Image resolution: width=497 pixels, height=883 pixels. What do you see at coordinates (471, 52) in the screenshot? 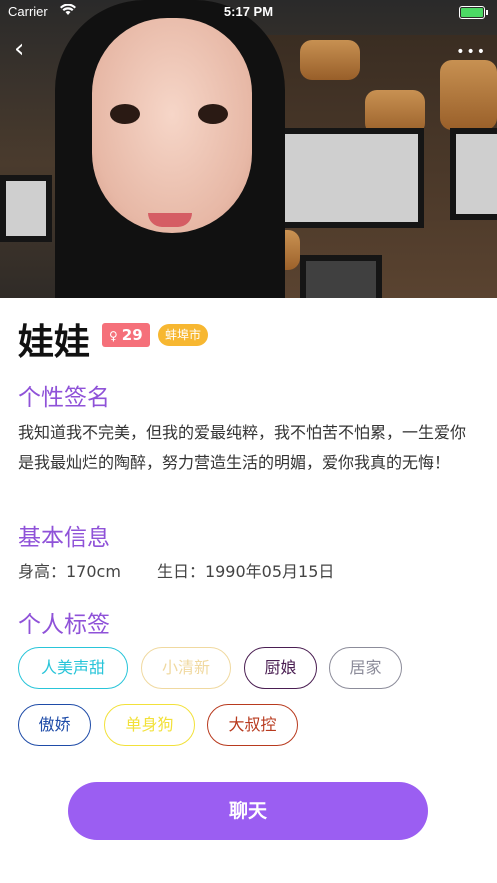
I see `more-dots-icon: •••` at bounding box center [471, 52].